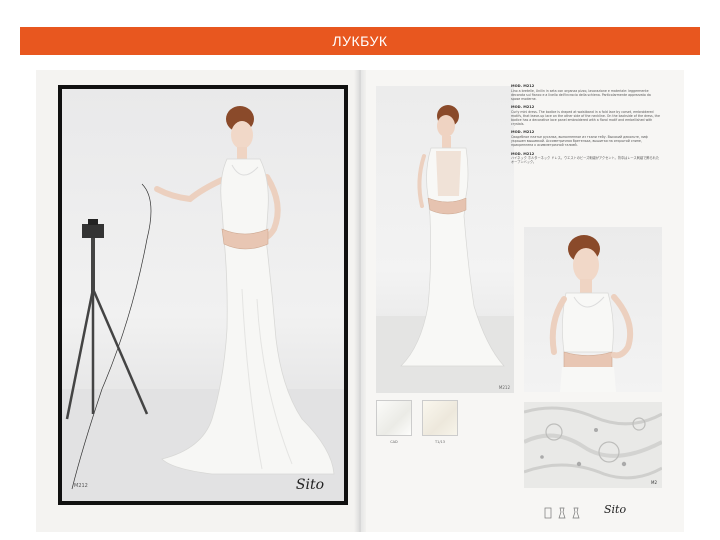 The image size is (720, 540). What do you see at coordinates (504, 387) in the screenshot?
I see `back-view-code: M212` at bounding box center [504, 387].